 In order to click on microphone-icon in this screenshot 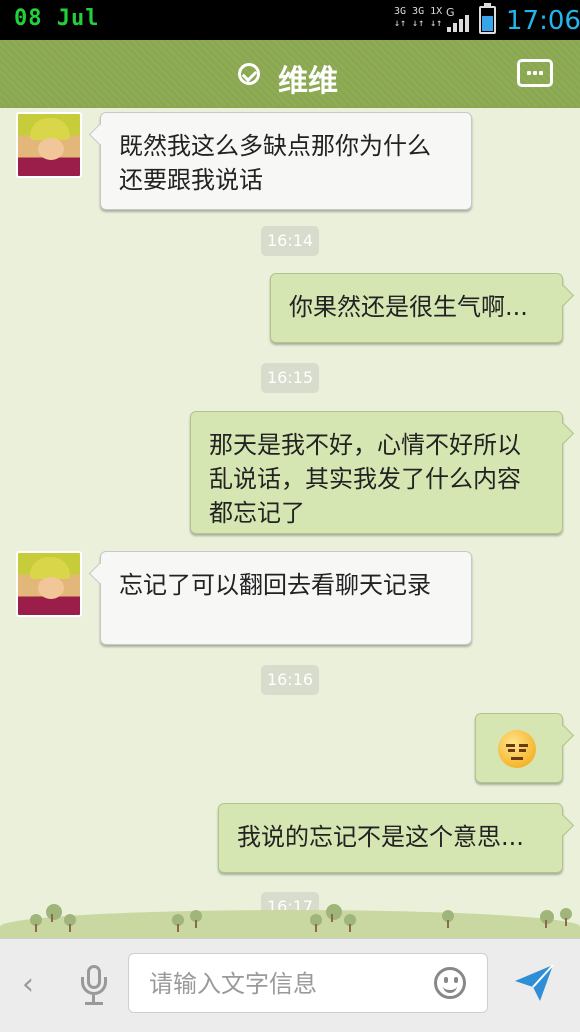, I will do `click(94, 987)`.